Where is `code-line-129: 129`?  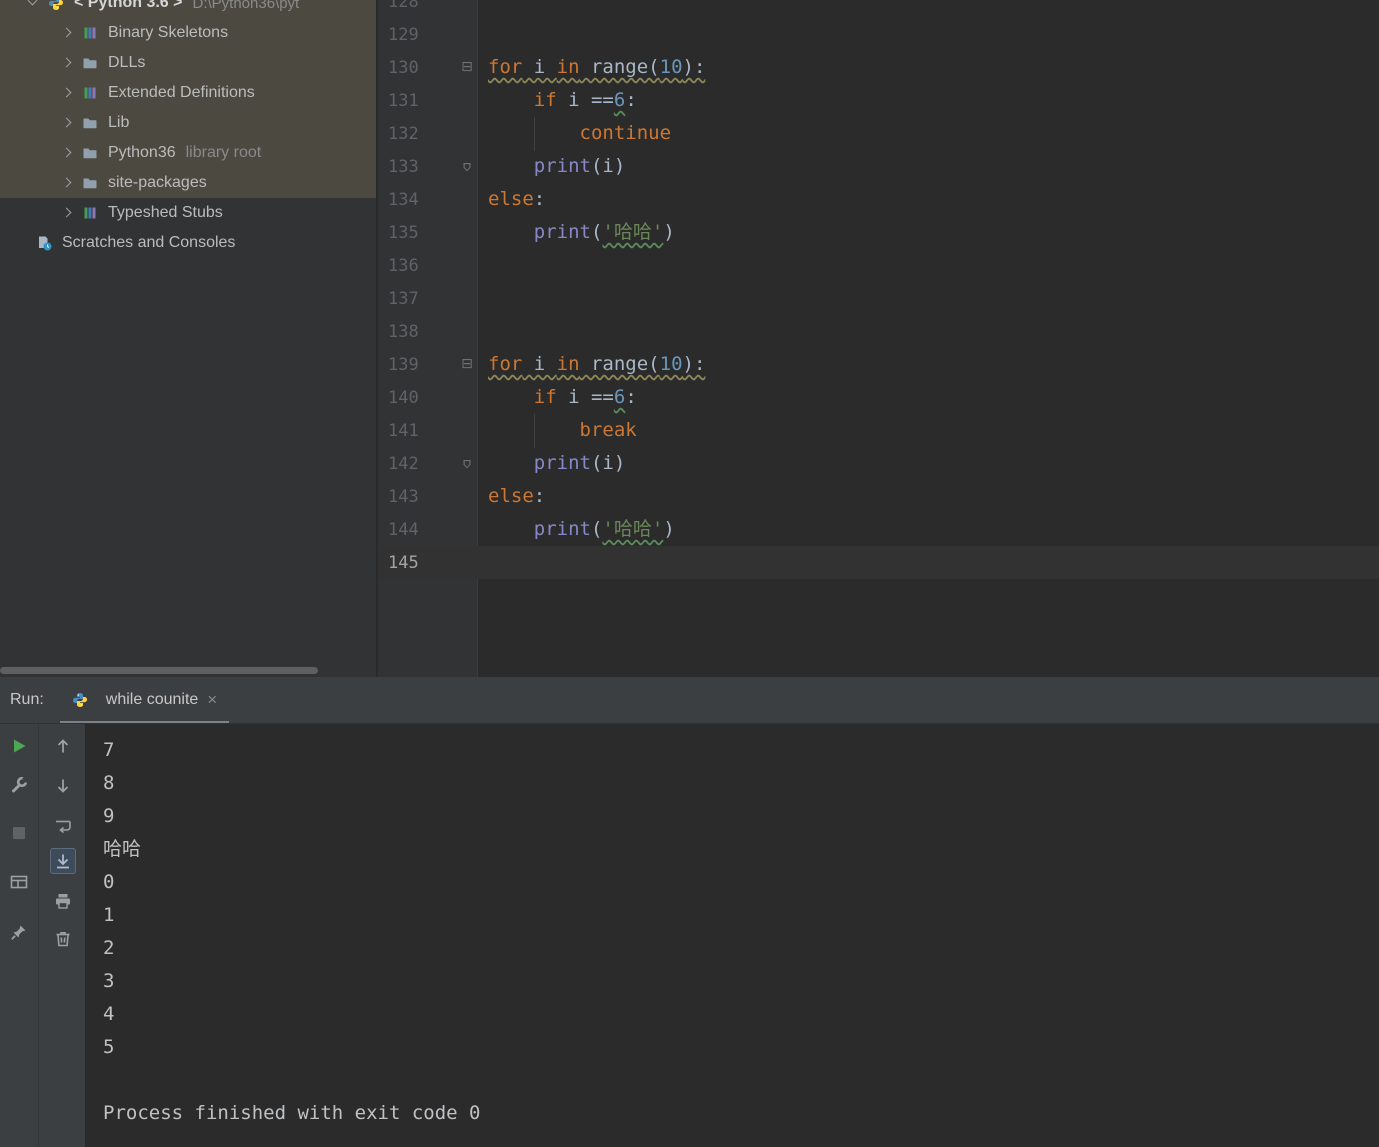
code-line-129: 129 is located at coordinates (878, 34).